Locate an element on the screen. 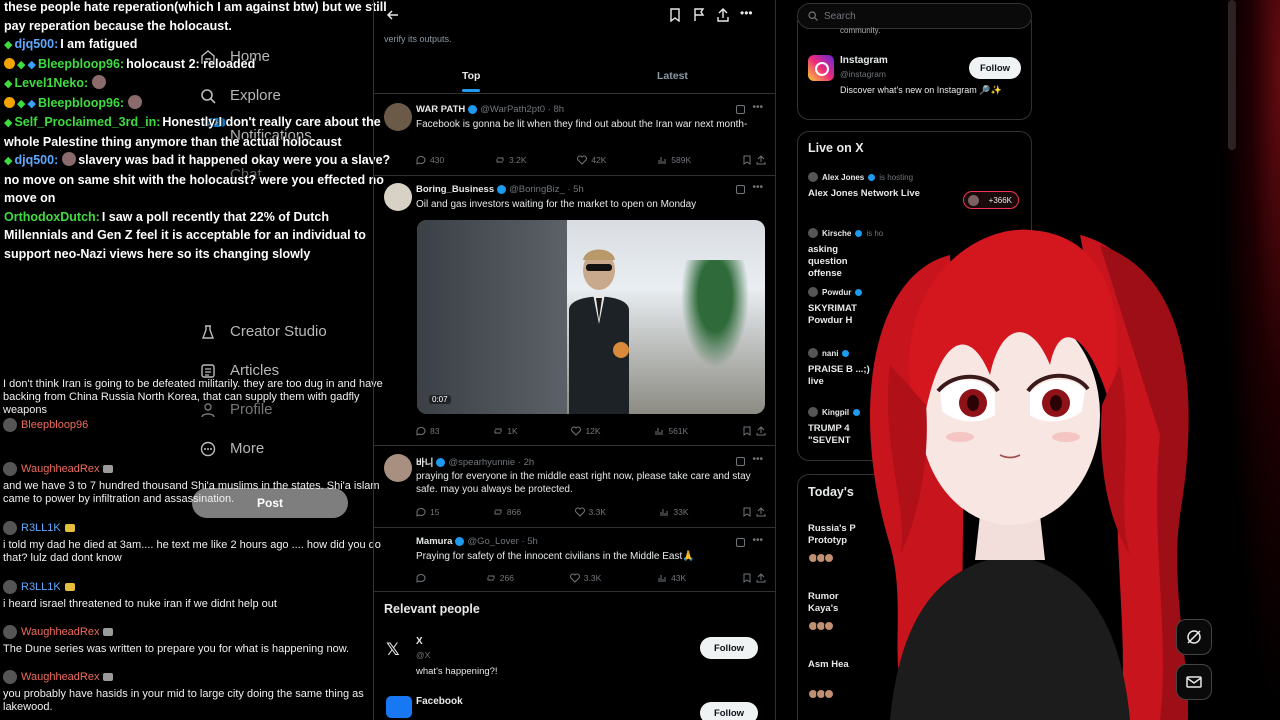  tab-top: Top is located at coordinates (471, 81).